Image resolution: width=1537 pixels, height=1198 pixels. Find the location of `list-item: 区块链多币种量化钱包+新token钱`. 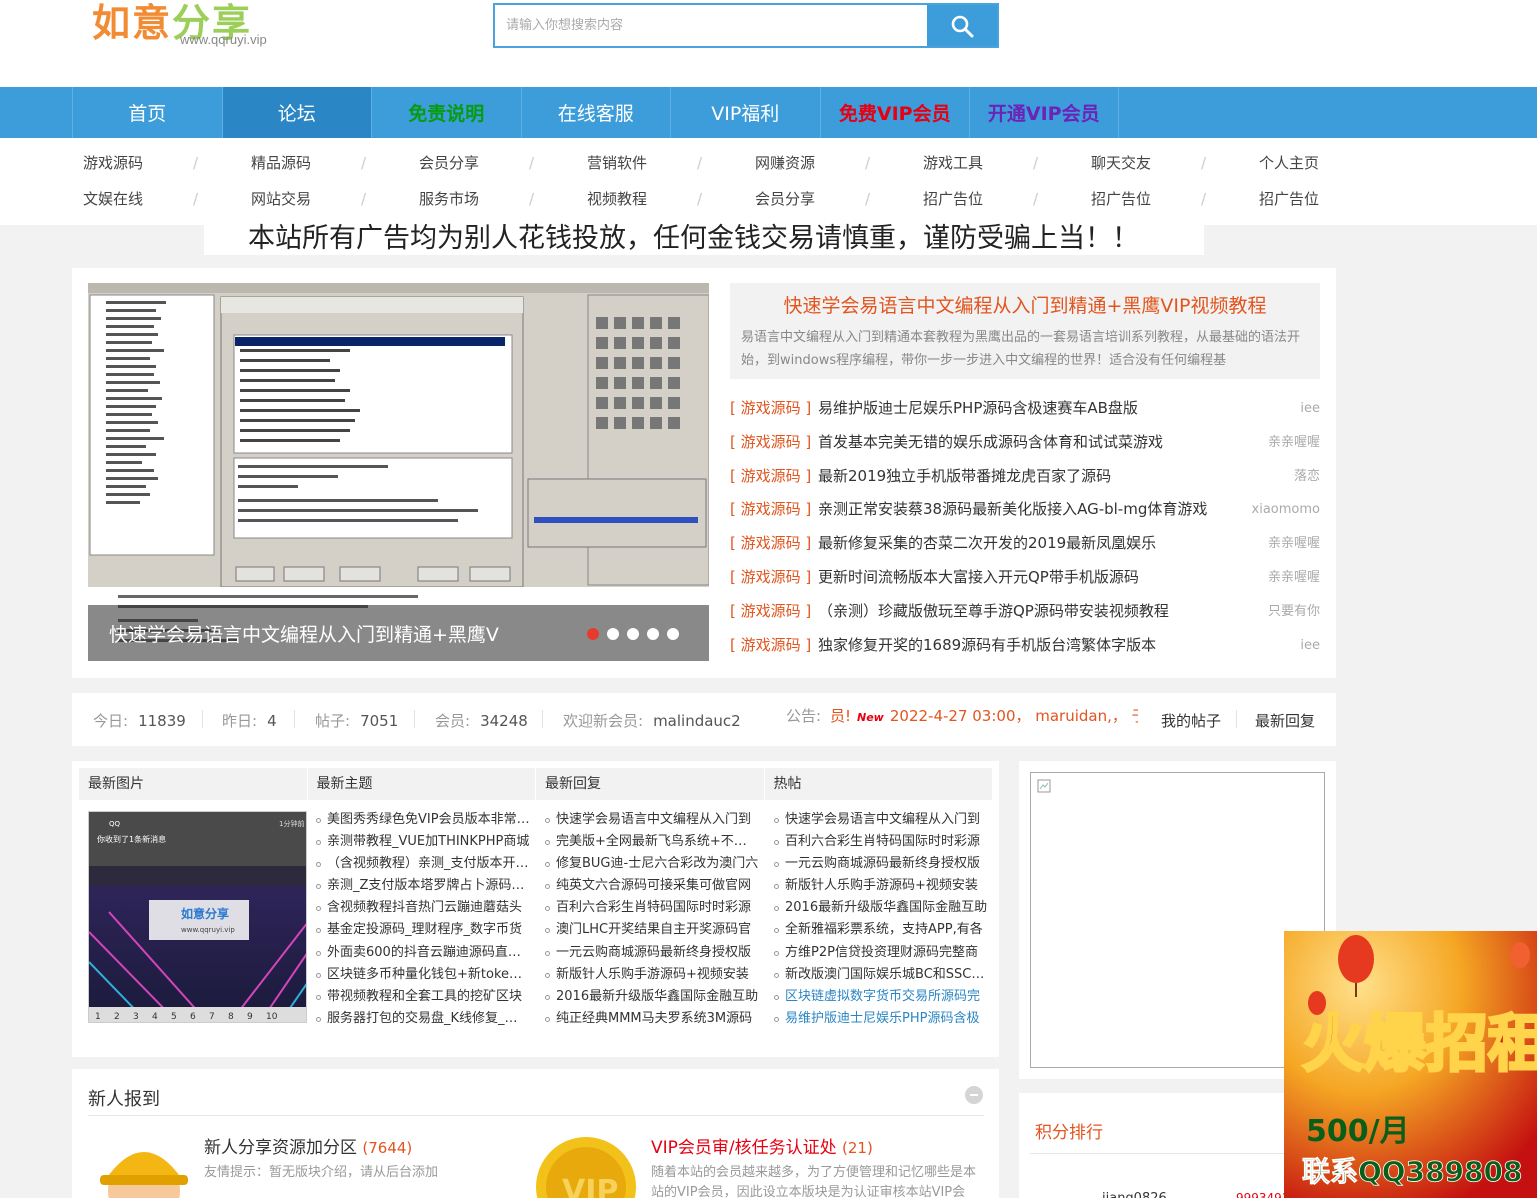

list-item: 区块链多币种量化钱包+新token钱 is located at coordinates (422, 975).